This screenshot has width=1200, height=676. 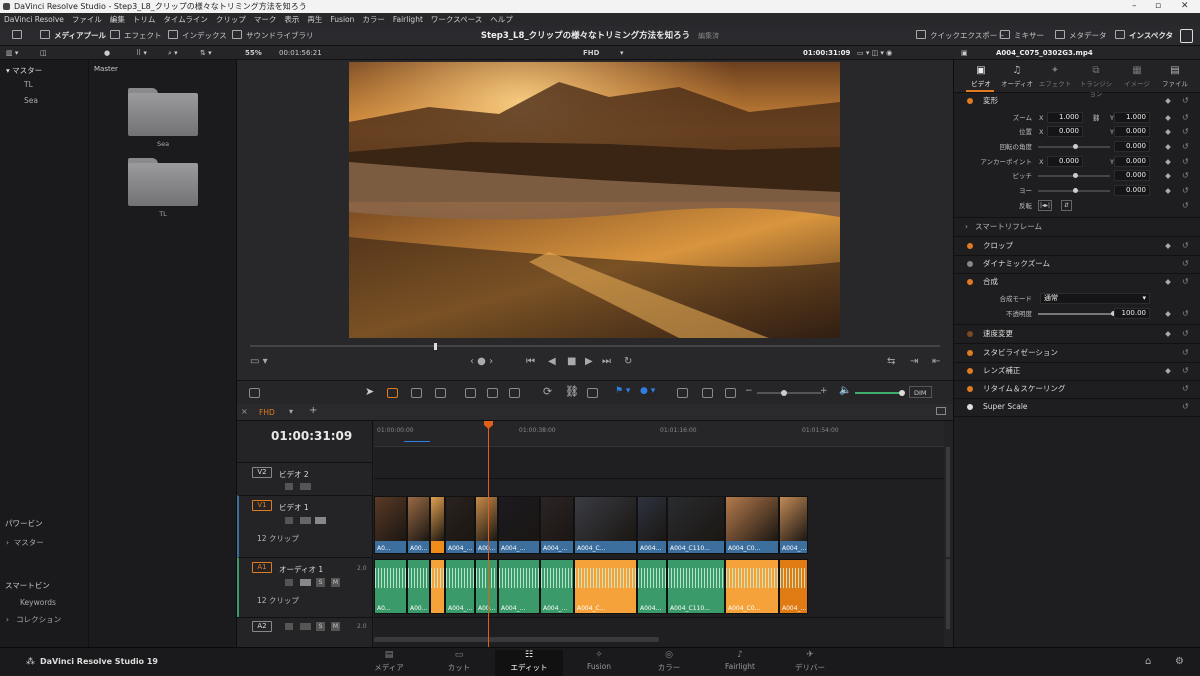 I want to click on power-bin-master: › マスター, so click(x=25, y=542).